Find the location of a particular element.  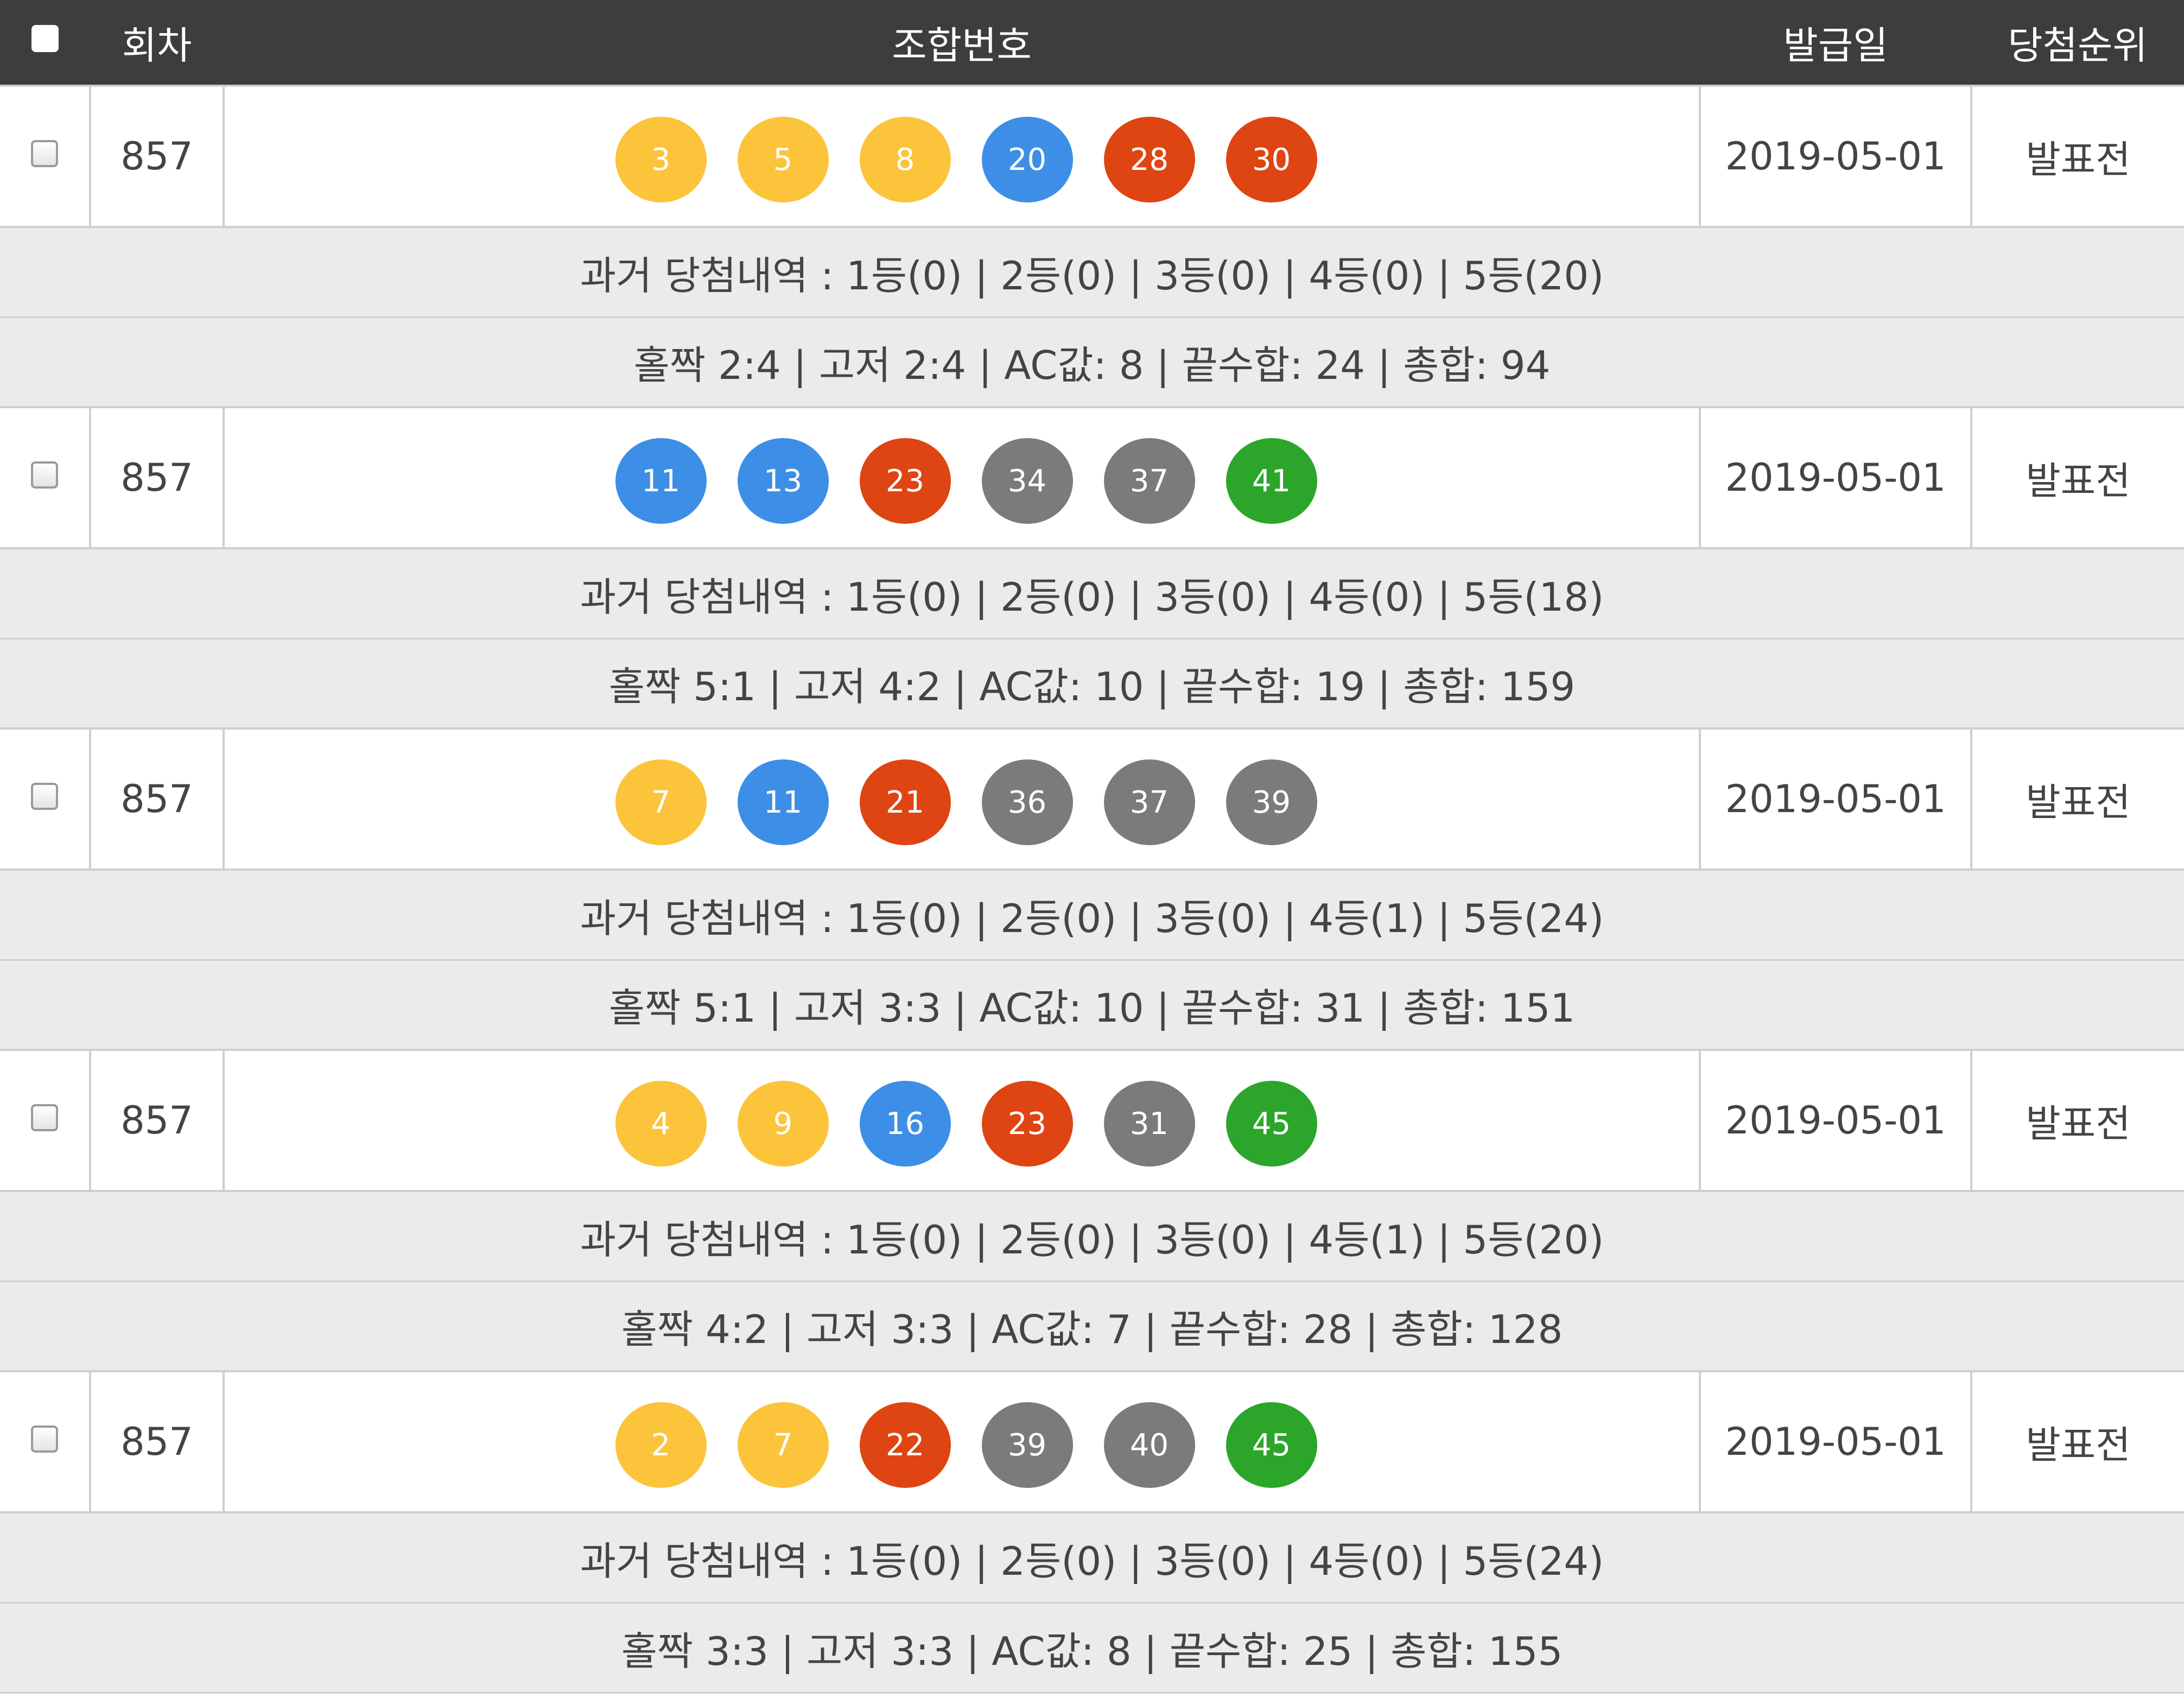

table-row: 857 4 9 16 23 31 45 2019-05-01 발표전 is located at coordinates (1092, 1120).